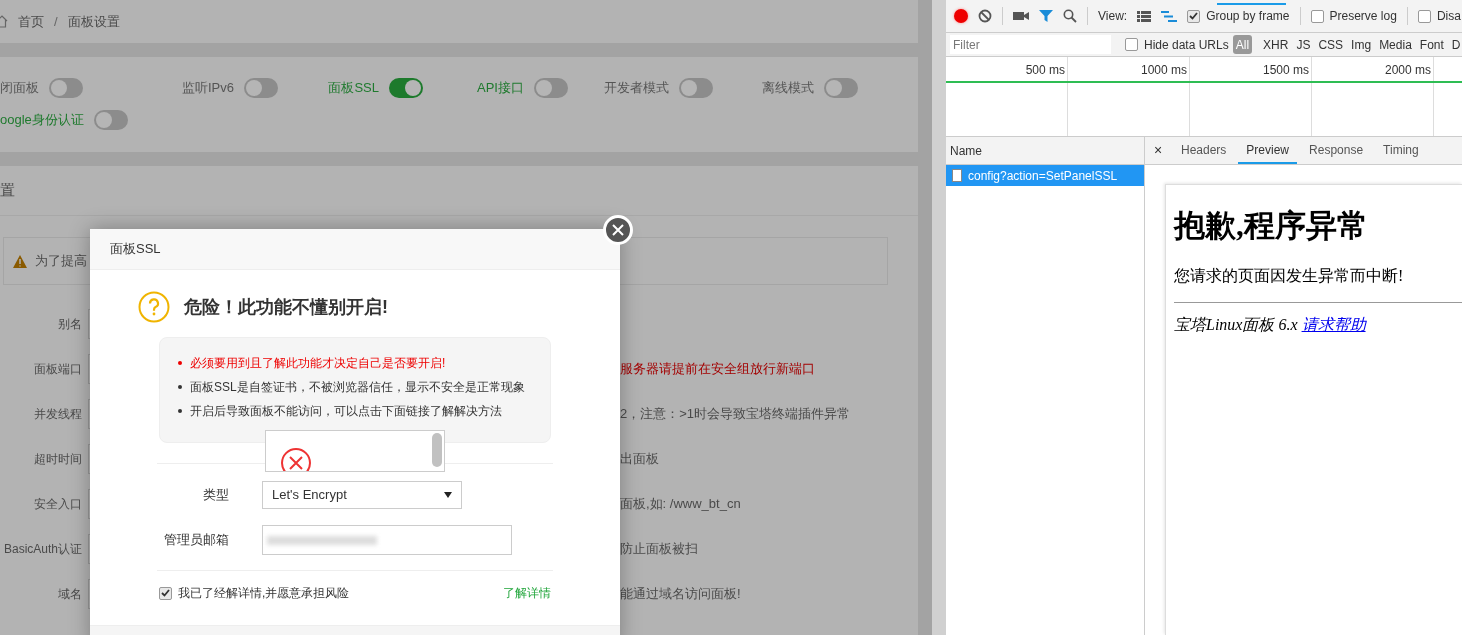  I want to click on option-label: Preserve log, so click(1363, 16).